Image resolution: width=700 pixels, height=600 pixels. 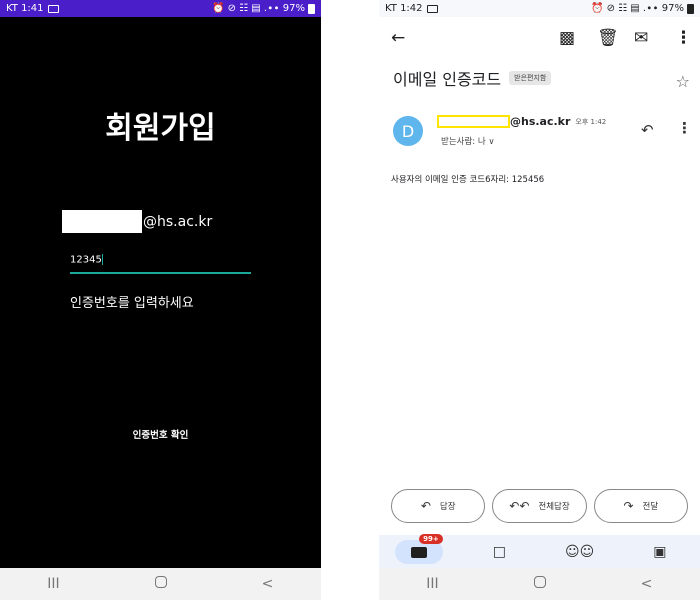 What do you see at coordinates (591, 121) in the screenshot?
I see `sent-time: 오후 1:42` at bounding box center [591, 121].